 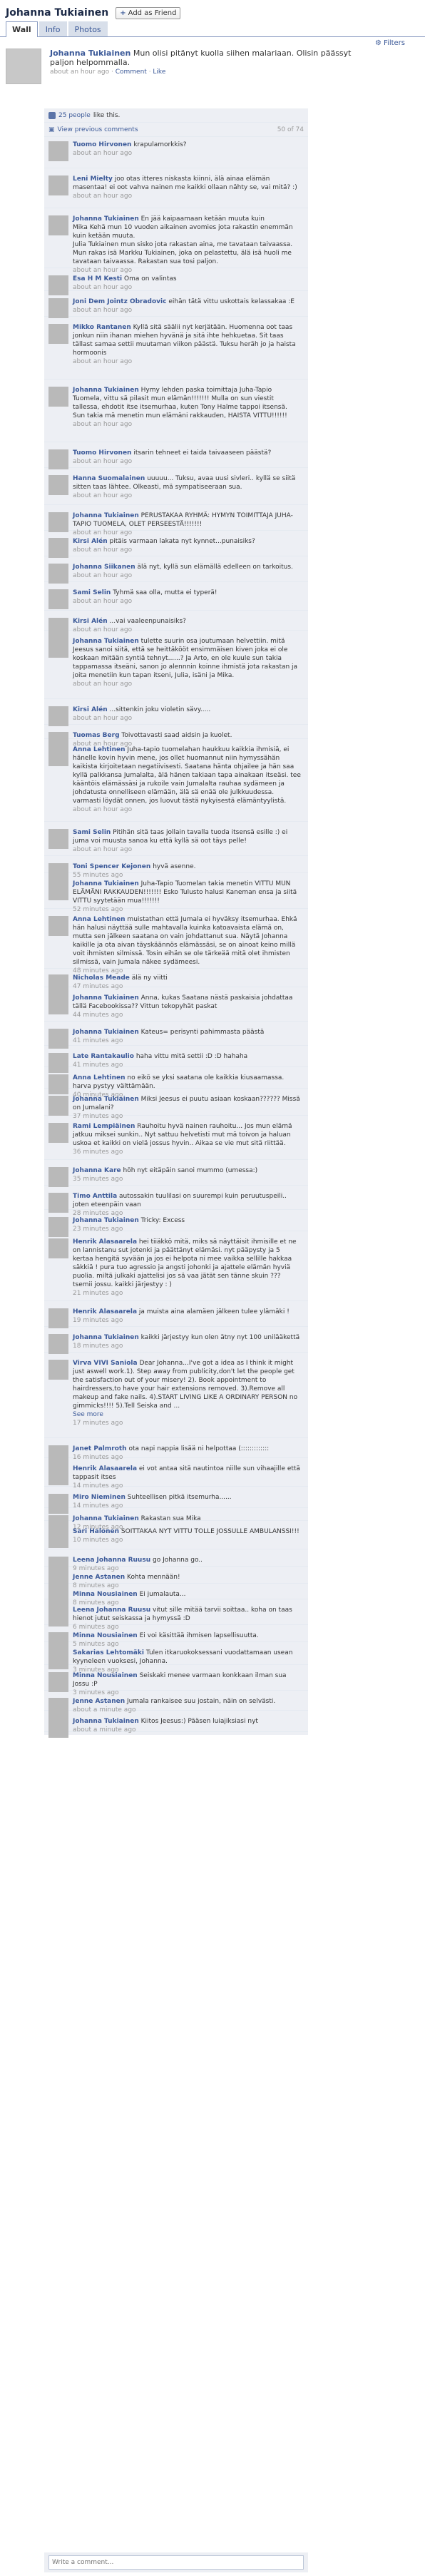 I want to click on like-link: Like, so click(x=159, y=72).